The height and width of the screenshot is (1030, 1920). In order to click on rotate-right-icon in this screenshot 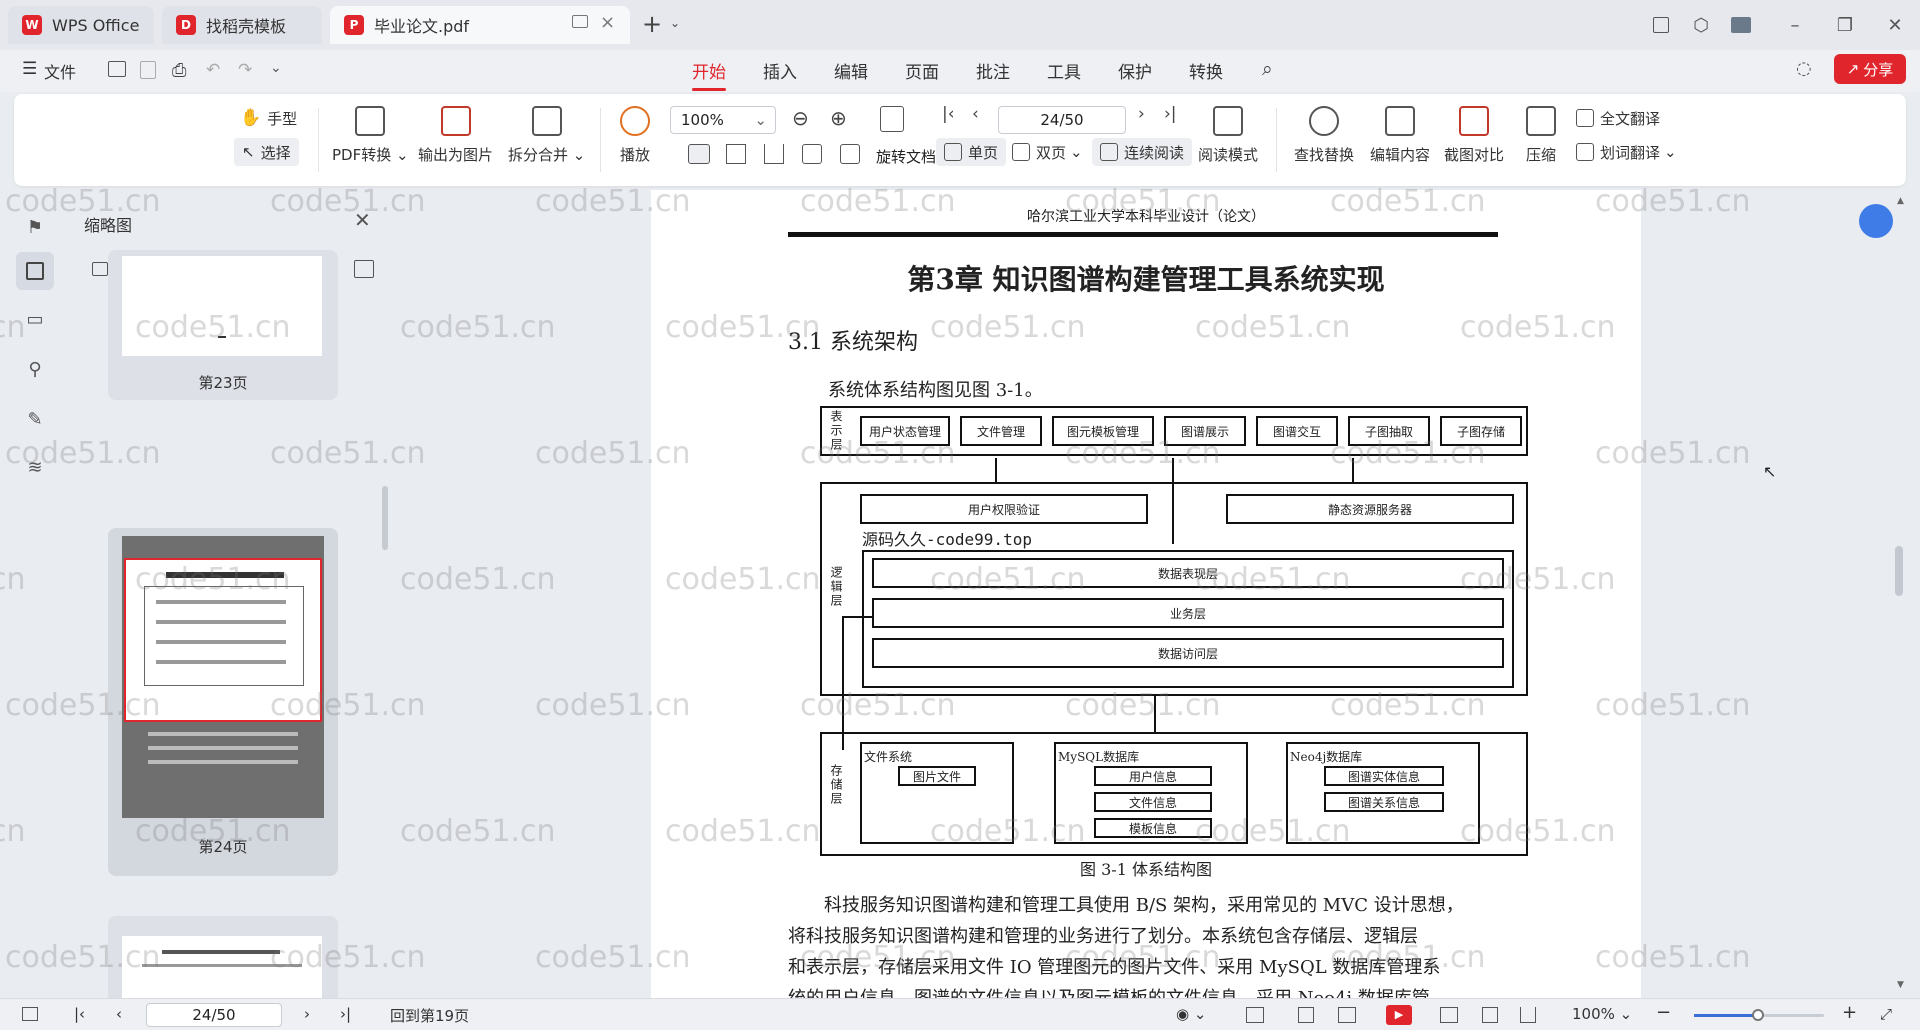, I will do `click(850, 154)`.